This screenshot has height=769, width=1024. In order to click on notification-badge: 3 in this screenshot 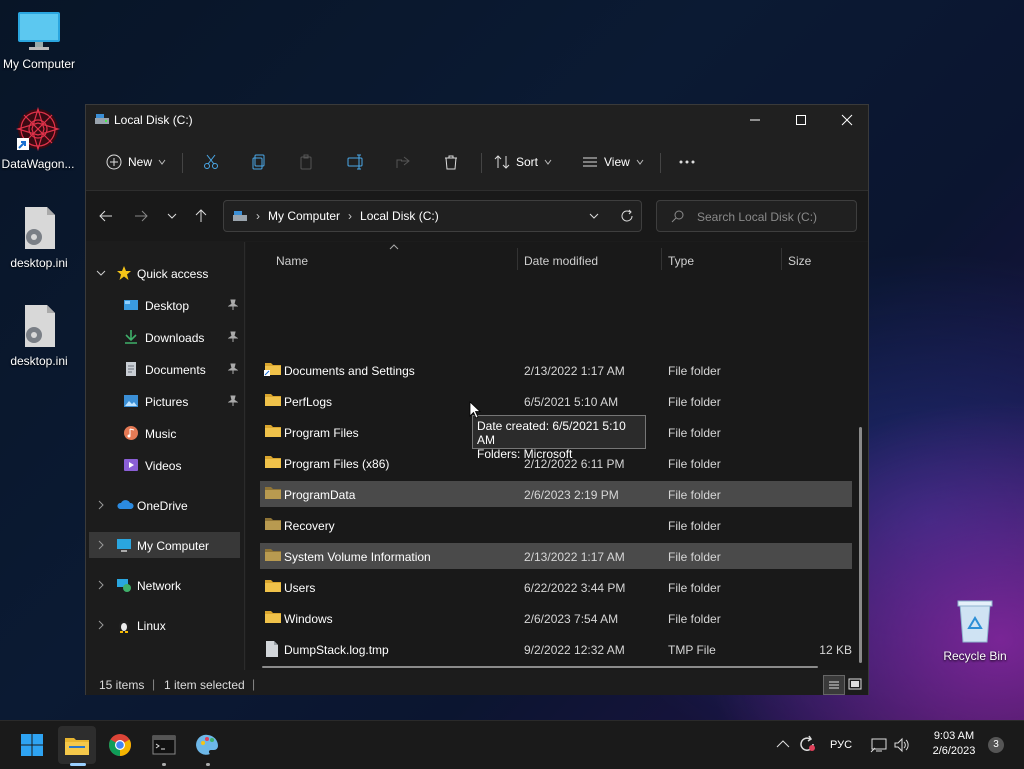, I will do `click(996, 745)`.